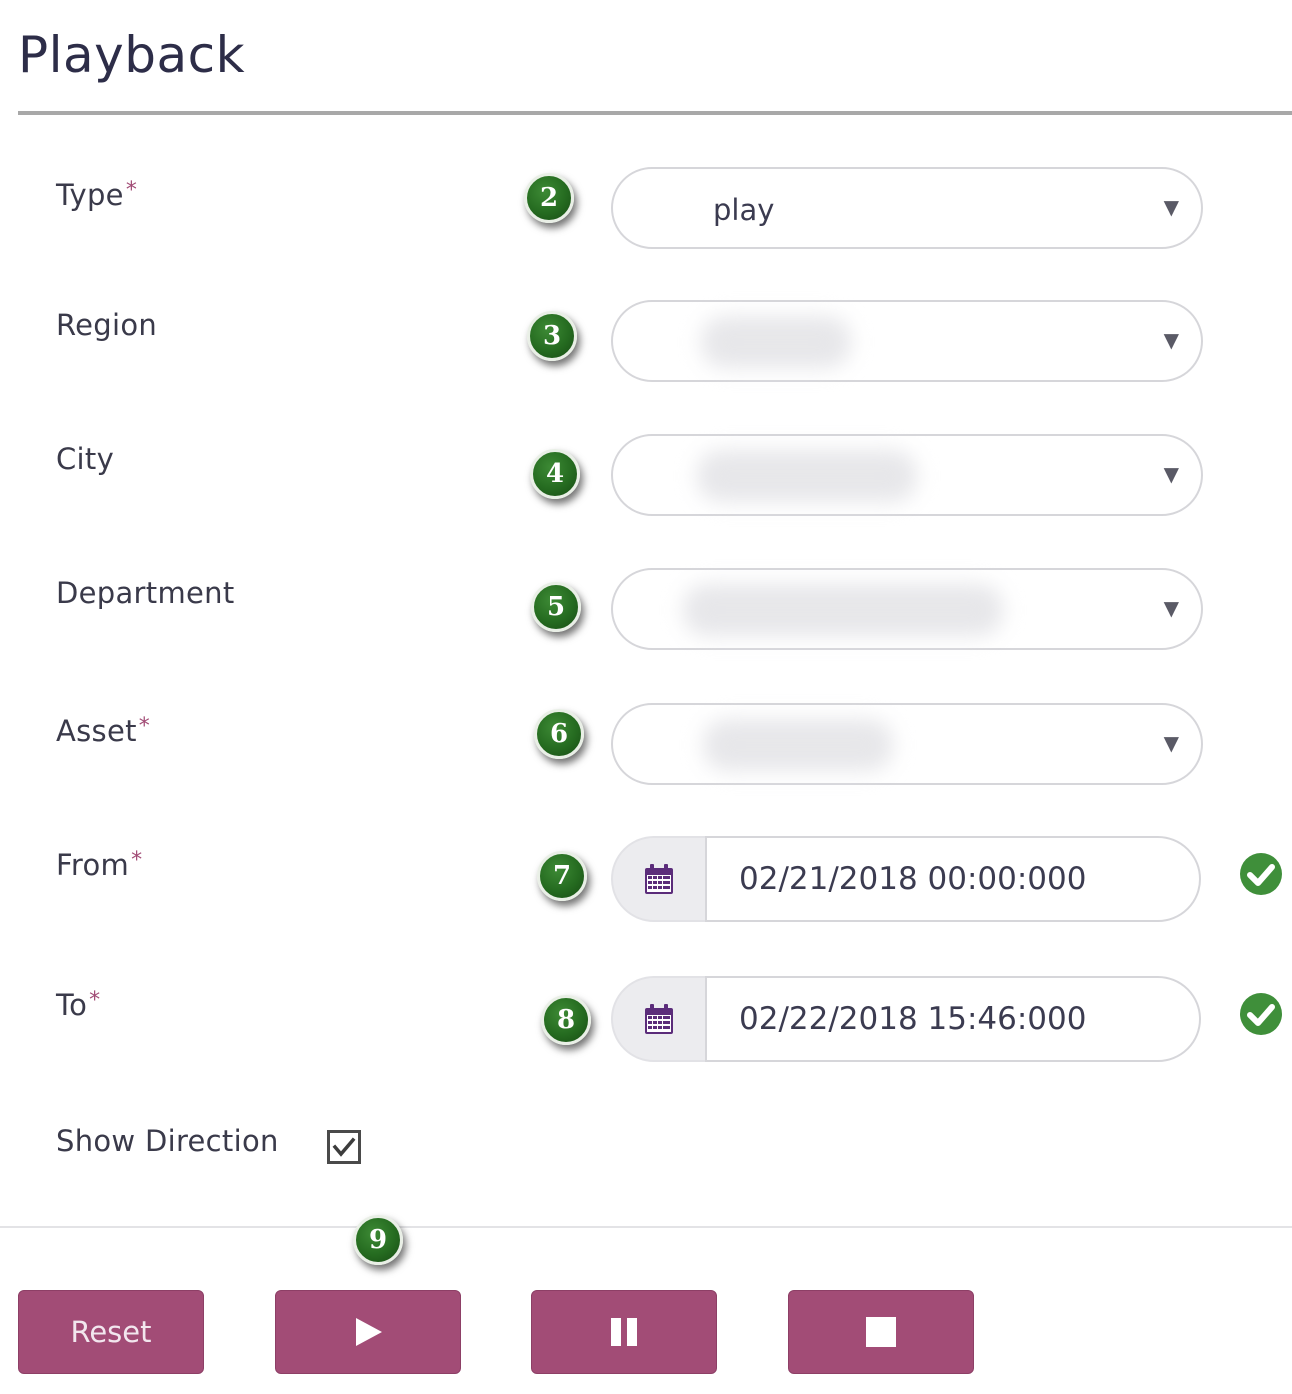 This screenshot has height=1394, width=1292. Describe the element at coordinates (646, 1227) in the screenshot. I see `controls-divider` at that location.